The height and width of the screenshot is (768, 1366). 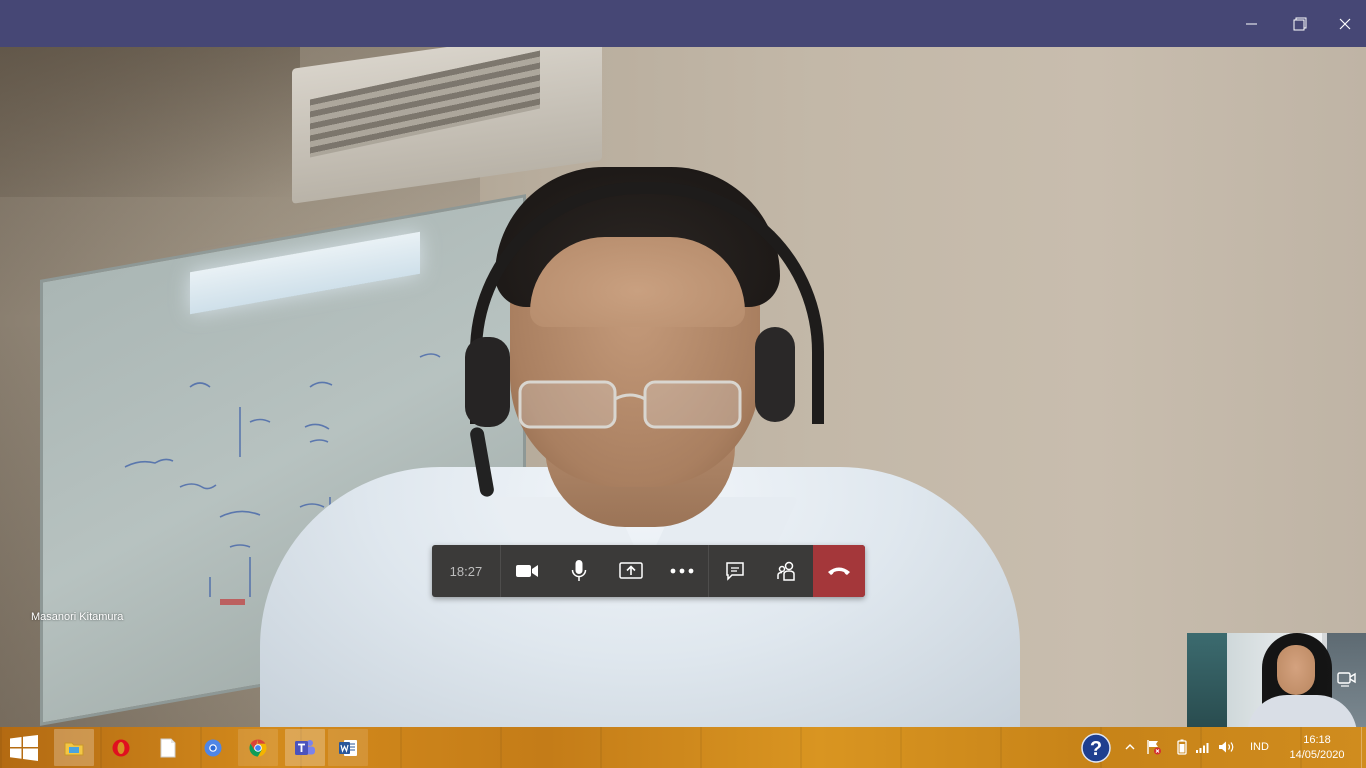 I want to click on microphone-button, so click(x=579, y=571).